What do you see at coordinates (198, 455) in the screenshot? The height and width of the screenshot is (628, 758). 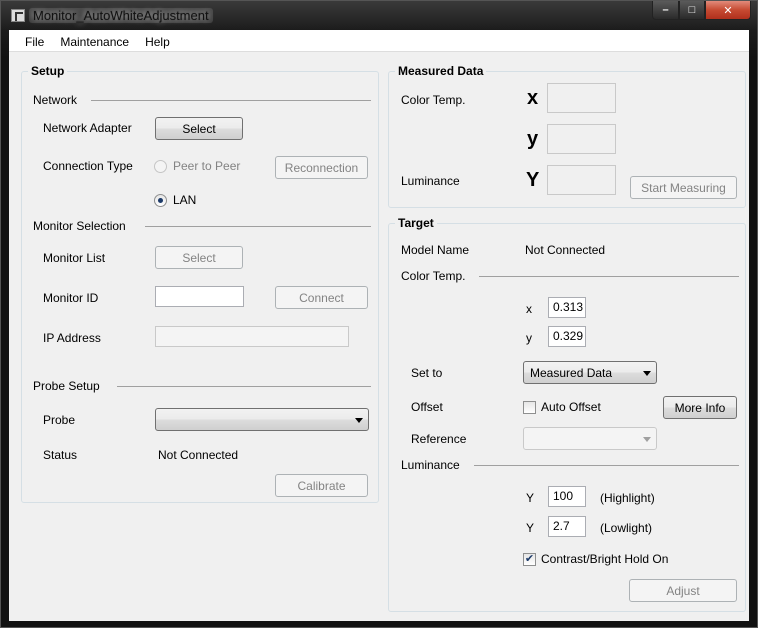 I see `status-value: Not Connected` at bounding box center [198, 455].